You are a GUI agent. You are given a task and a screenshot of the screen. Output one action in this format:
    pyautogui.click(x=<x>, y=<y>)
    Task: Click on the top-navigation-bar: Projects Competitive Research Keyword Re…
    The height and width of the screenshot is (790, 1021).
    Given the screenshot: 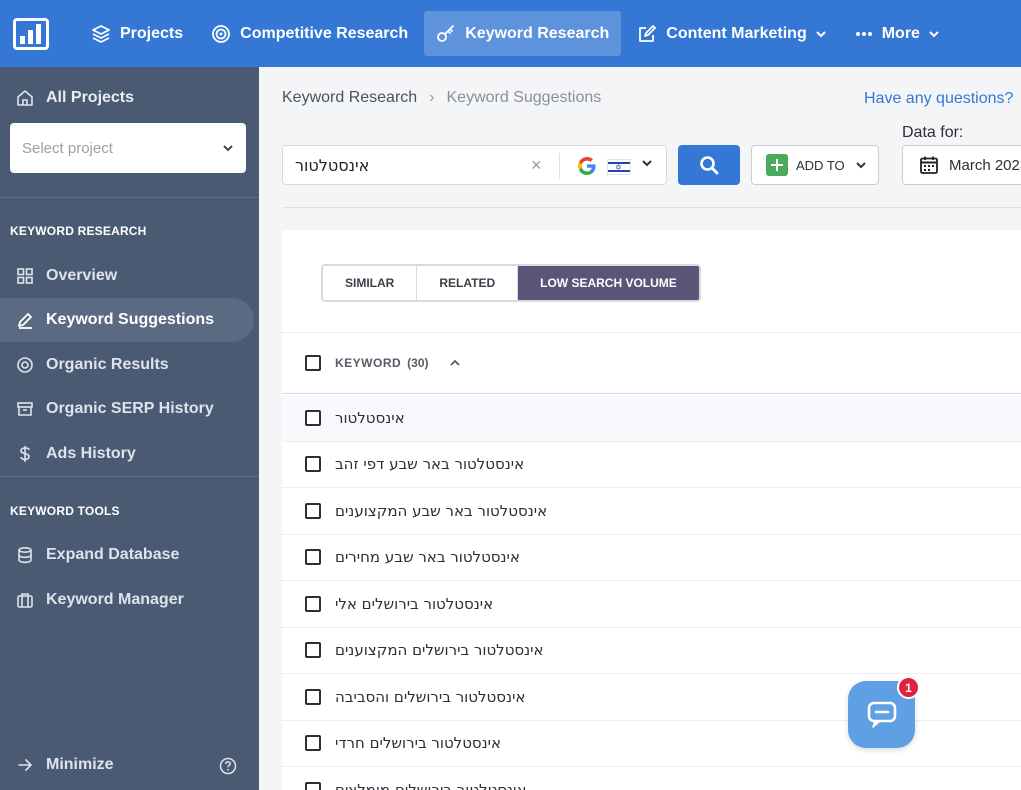 What is the action you would take?
    pyautogui.click(x=510, y=33)
    